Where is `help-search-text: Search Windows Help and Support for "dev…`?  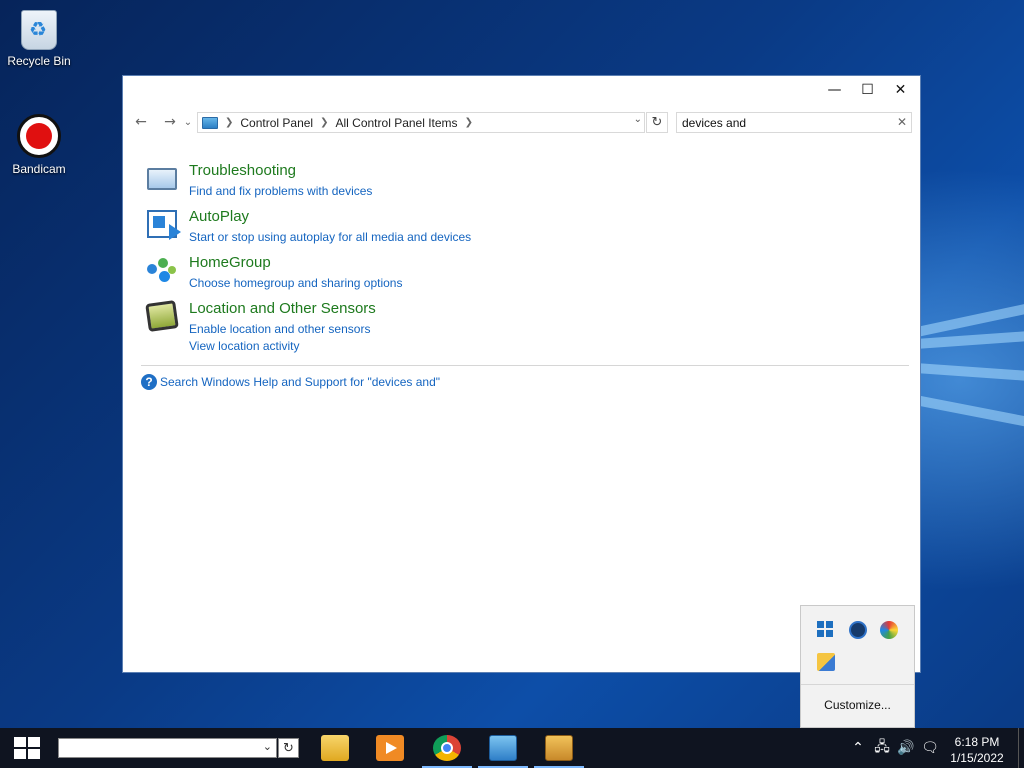
help-search-text: Search Windows Help and Support for "dev… is located at coordinates (300, 382).